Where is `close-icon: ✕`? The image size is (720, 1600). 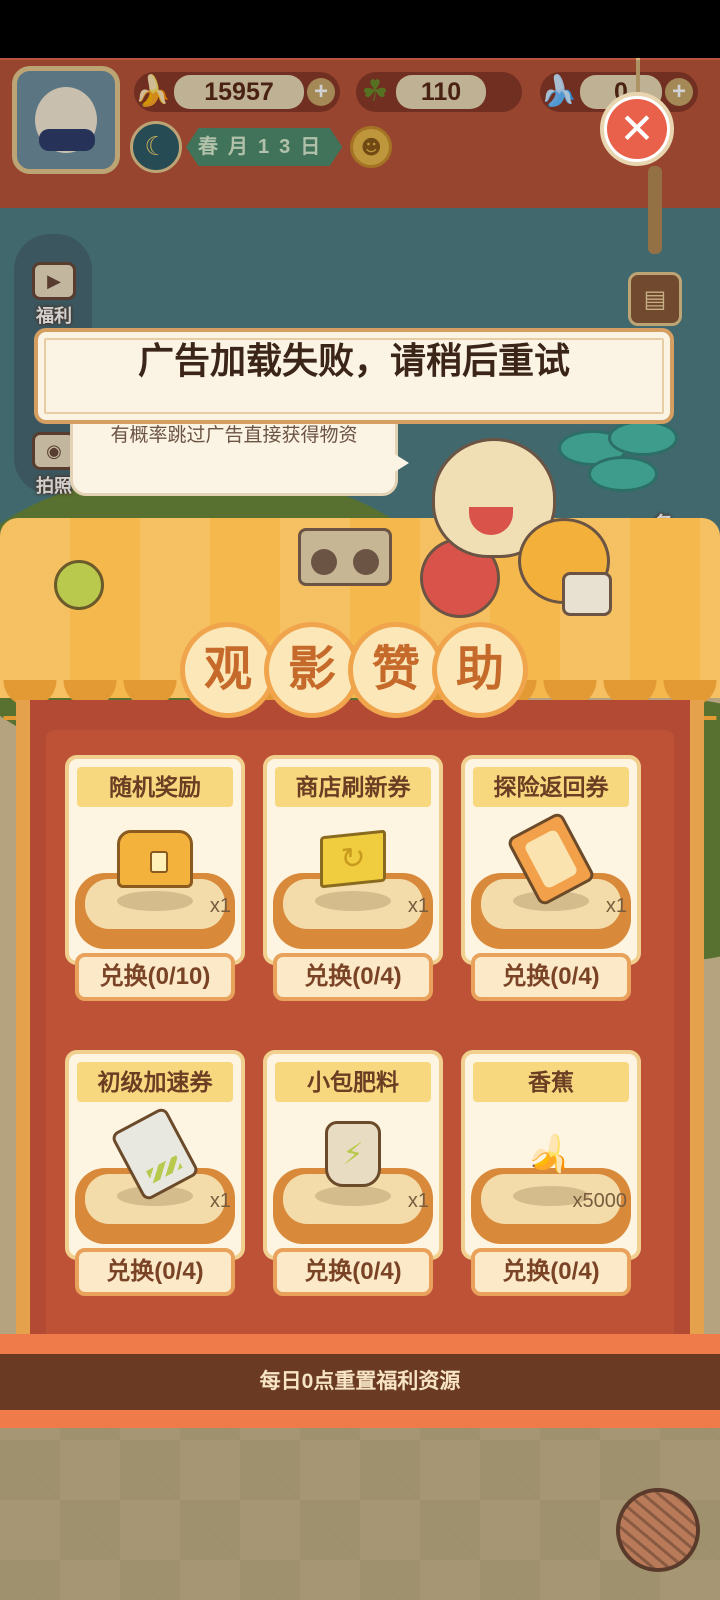
close-icon: ✕ is located at coordinates (637, 129).